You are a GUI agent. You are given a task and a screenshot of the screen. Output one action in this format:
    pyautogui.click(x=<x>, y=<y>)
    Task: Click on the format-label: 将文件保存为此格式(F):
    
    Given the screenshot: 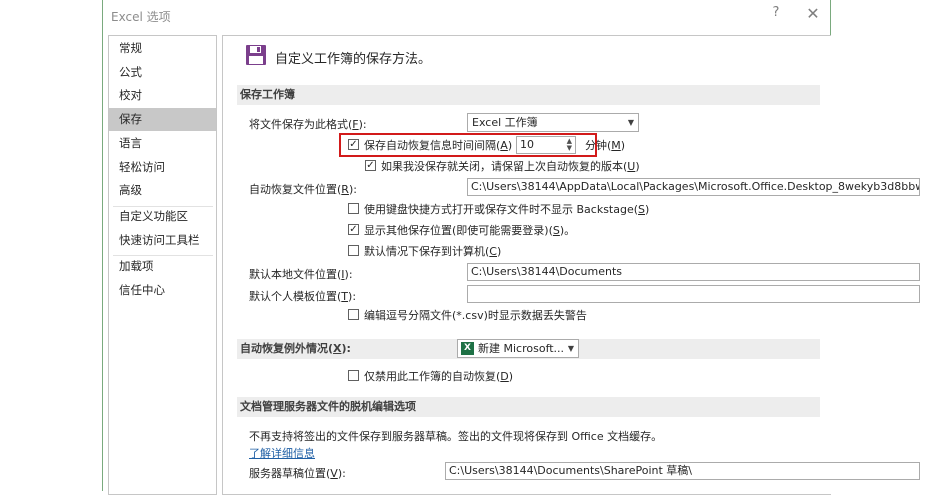 What is the action you would take?
    pyautogui.click(x=308, y=124)
    